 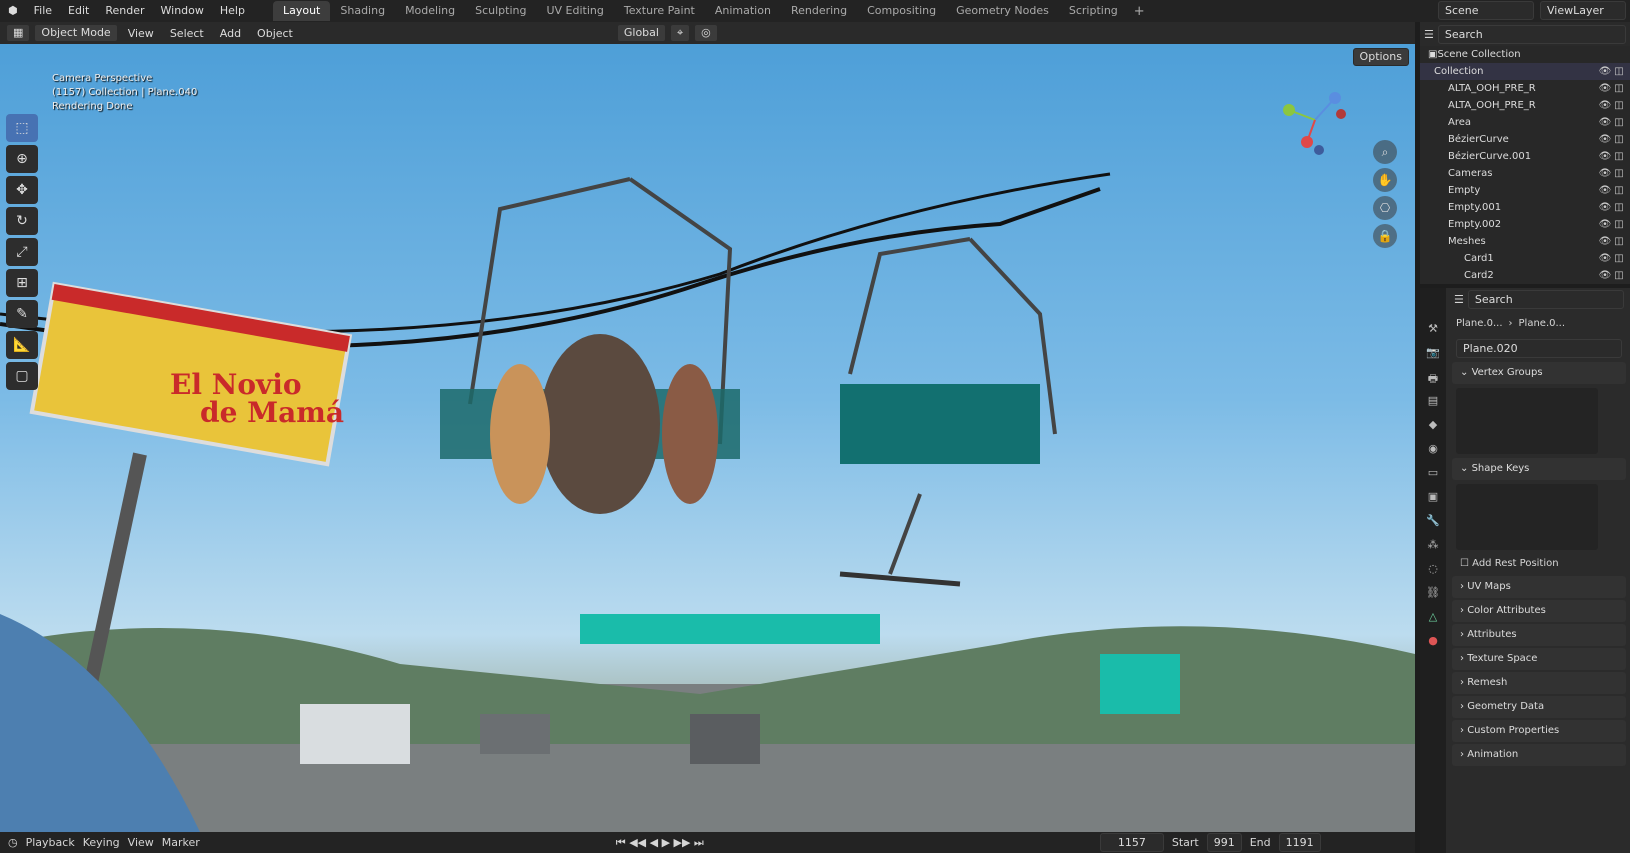 What do you see at coordinates (141, 33) in the screenshot?
I see `view-menu: View` at bounding box center [141, 33].